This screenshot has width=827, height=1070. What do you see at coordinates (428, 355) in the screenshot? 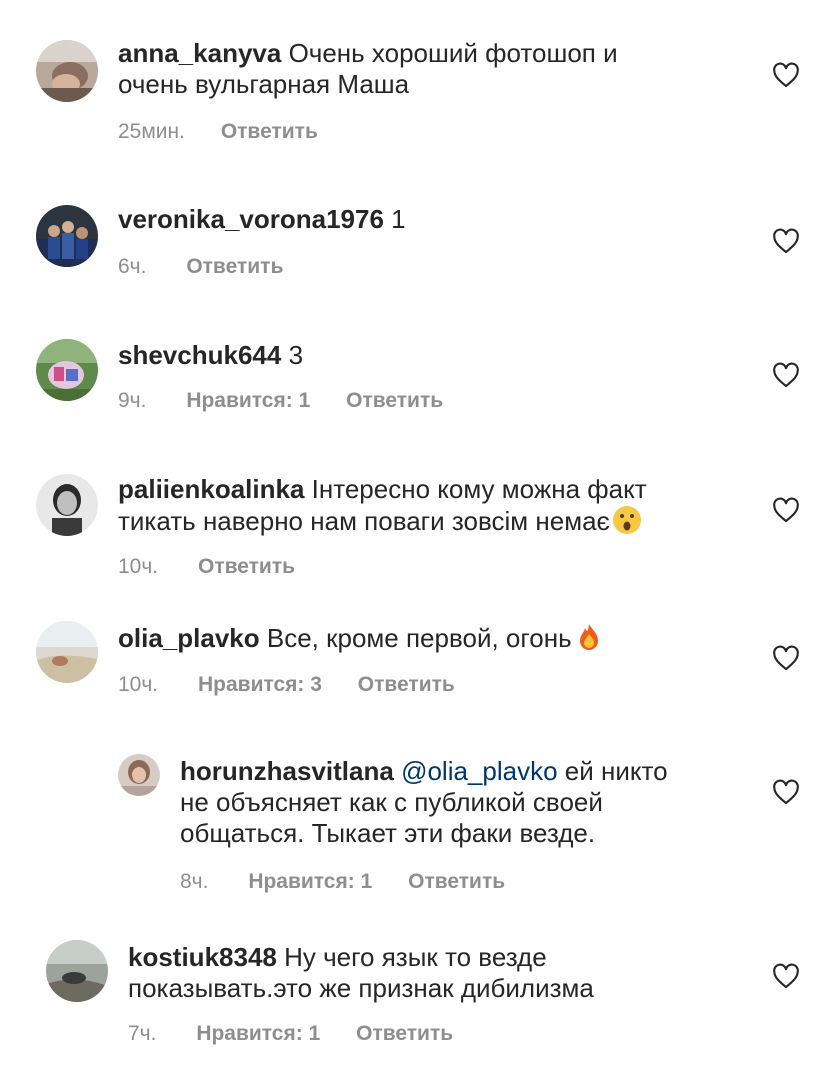
I see `comment-text: shevchuk644 3` at bounding box center [428, 355].